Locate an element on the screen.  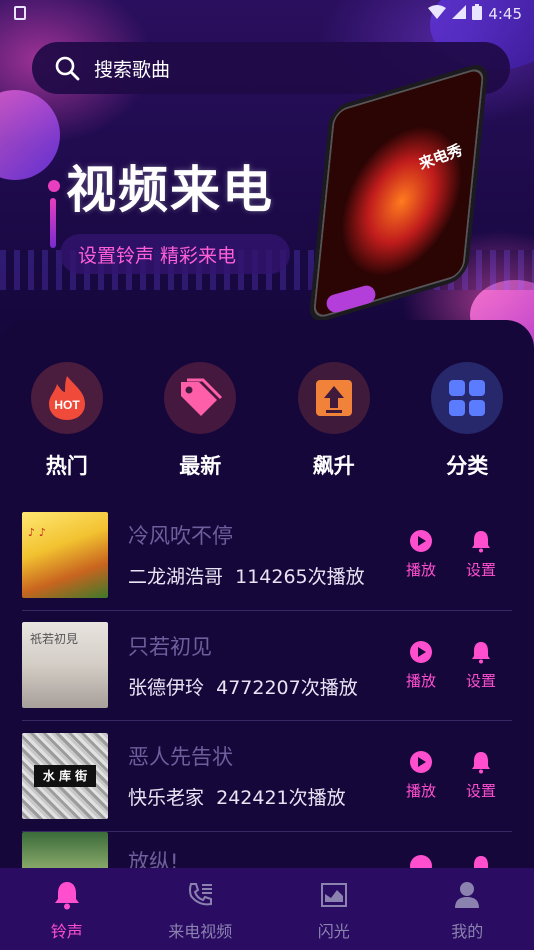
category-label: 热门 is located at coordinates (66, 466).